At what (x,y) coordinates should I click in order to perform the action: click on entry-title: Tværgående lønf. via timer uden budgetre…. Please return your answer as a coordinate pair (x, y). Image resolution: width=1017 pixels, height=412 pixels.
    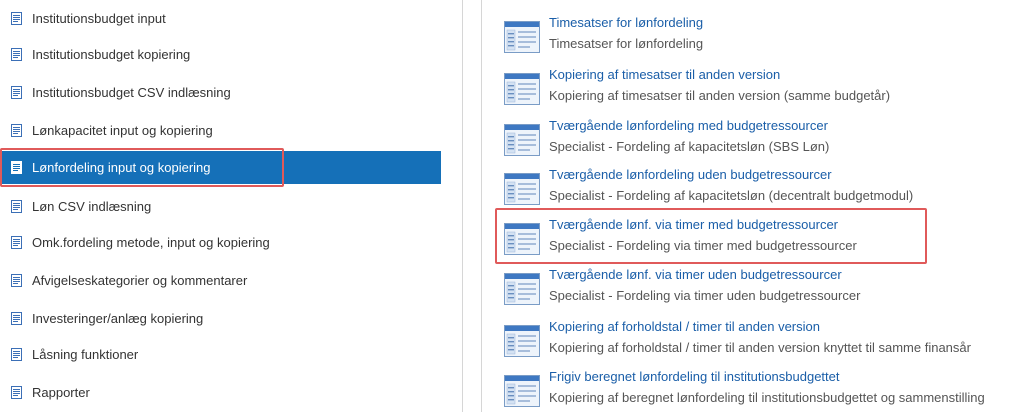
    Looking at the image, I should click on (695, 274).